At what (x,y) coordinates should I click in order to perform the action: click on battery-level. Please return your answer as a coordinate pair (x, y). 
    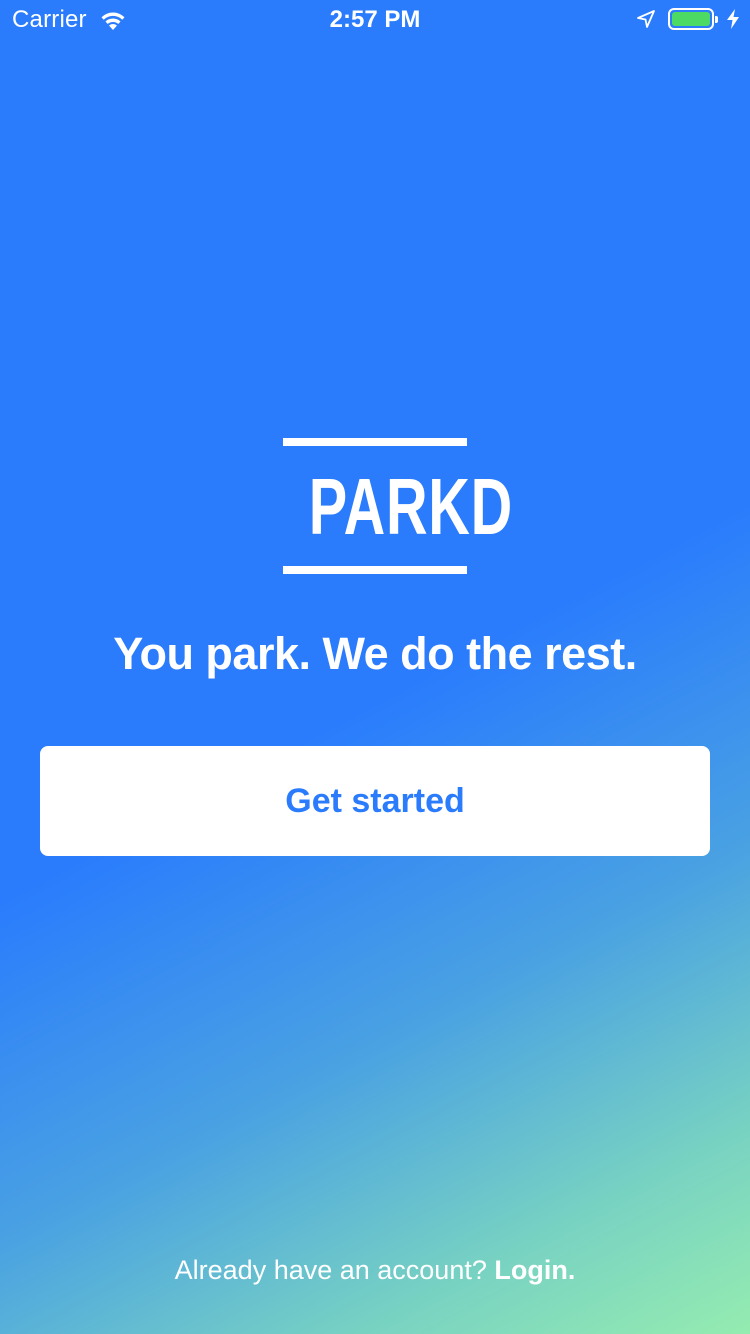
    Looking at the image, I should click on (691, 19).